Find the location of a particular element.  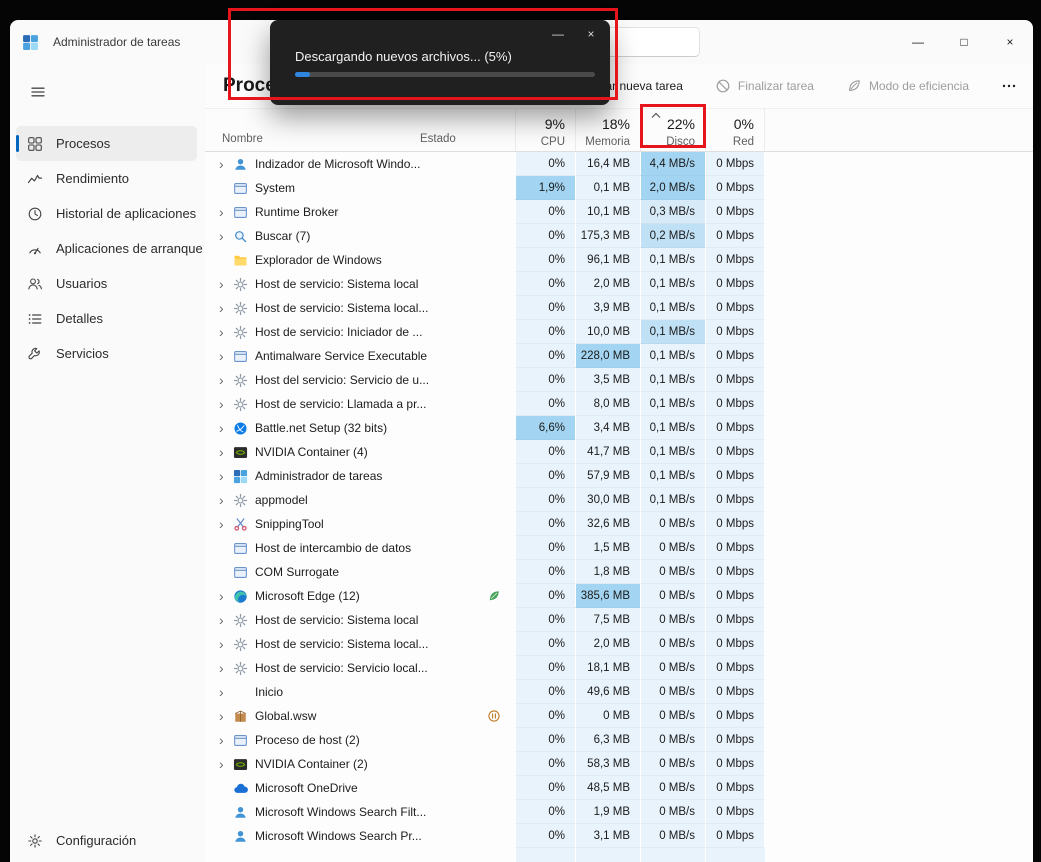

close-button: × is located at coordinates (1010, 42).